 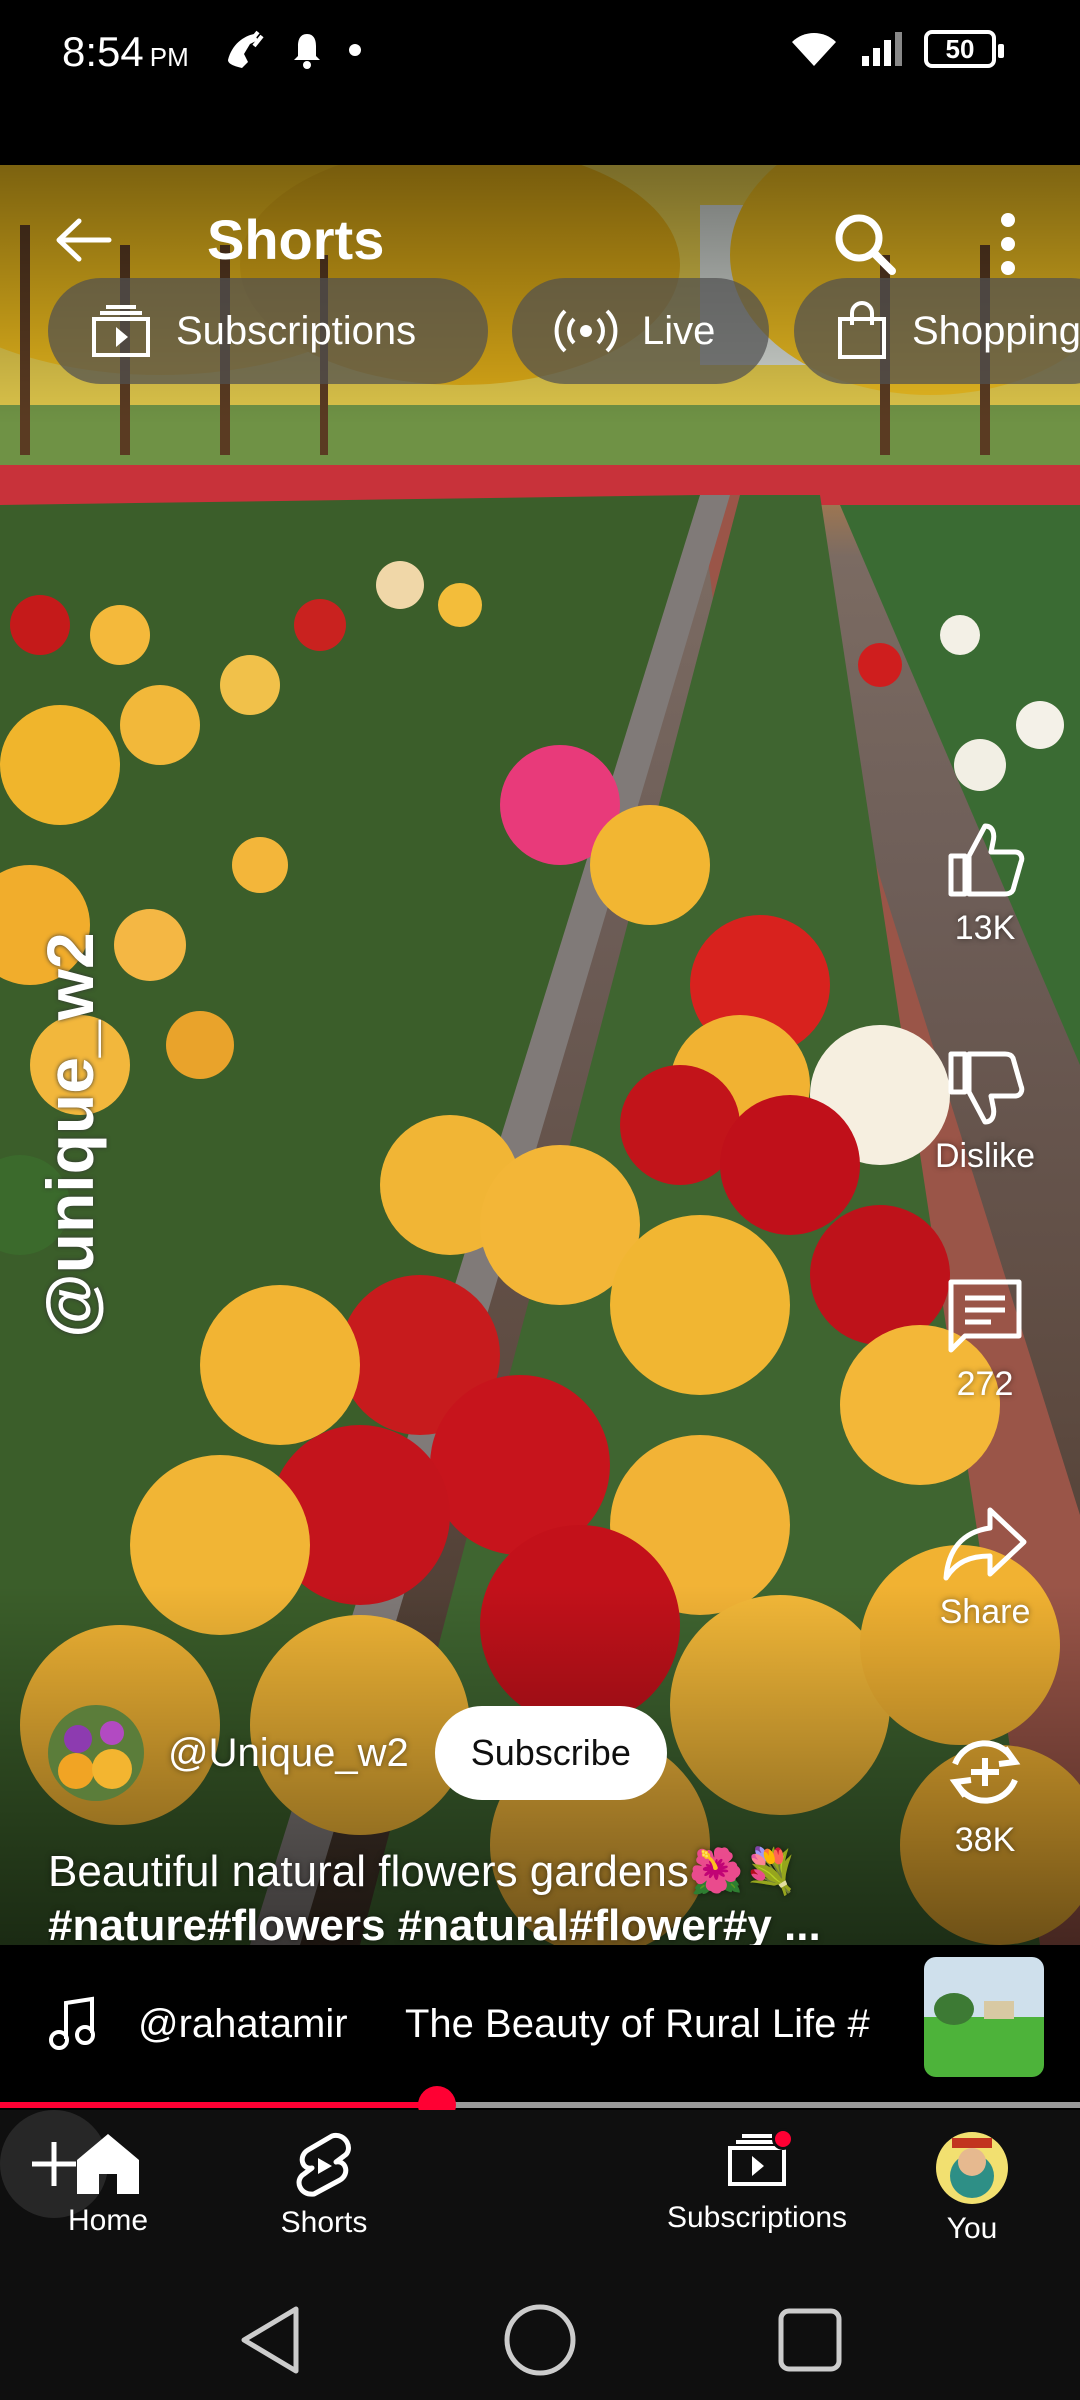 I want to click on status-time-ampm: PM, so click(x=169, y=57).